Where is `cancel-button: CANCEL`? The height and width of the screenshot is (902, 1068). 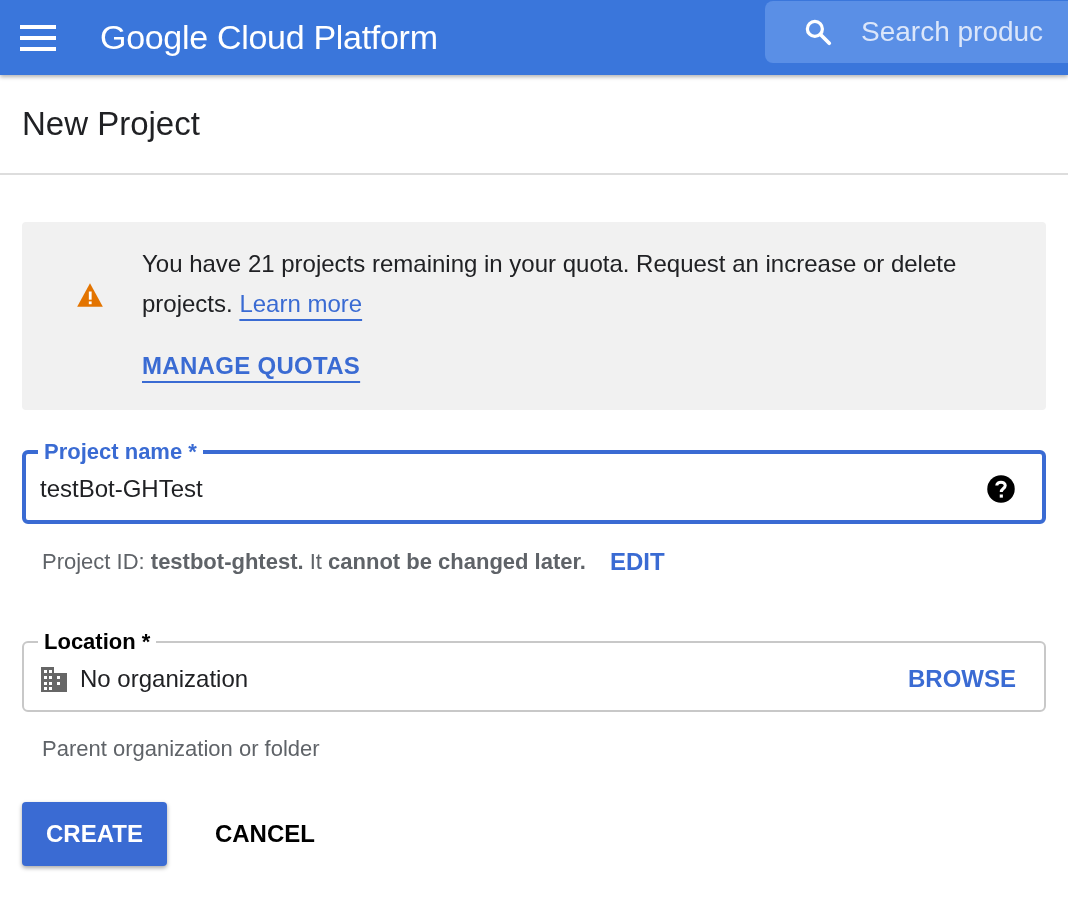
cancel-button: CANCEL is located at coordinates (264, 834).